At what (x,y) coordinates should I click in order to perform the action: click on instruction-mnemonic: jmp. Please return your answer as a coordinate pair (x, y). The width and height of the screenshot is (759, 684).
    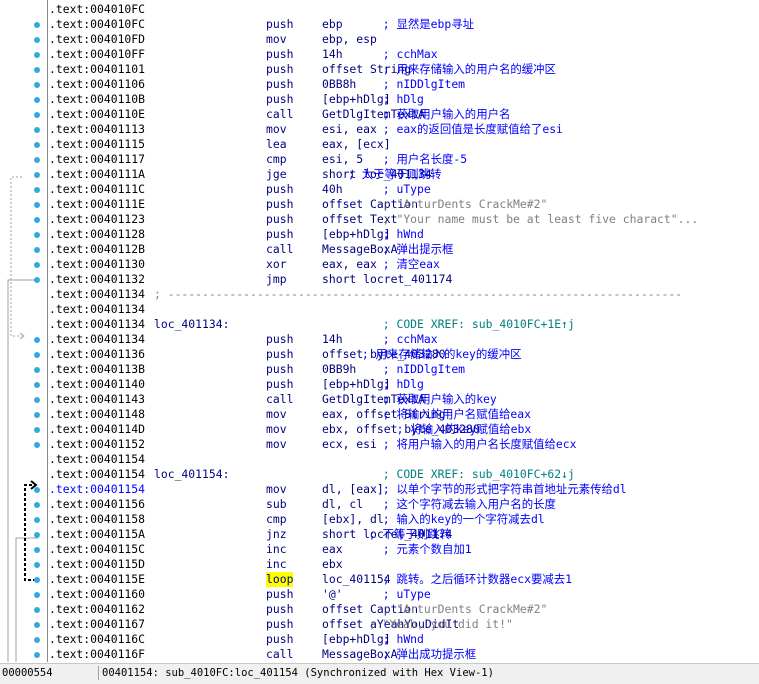
    Looking at the image, I should click on (276, 279).